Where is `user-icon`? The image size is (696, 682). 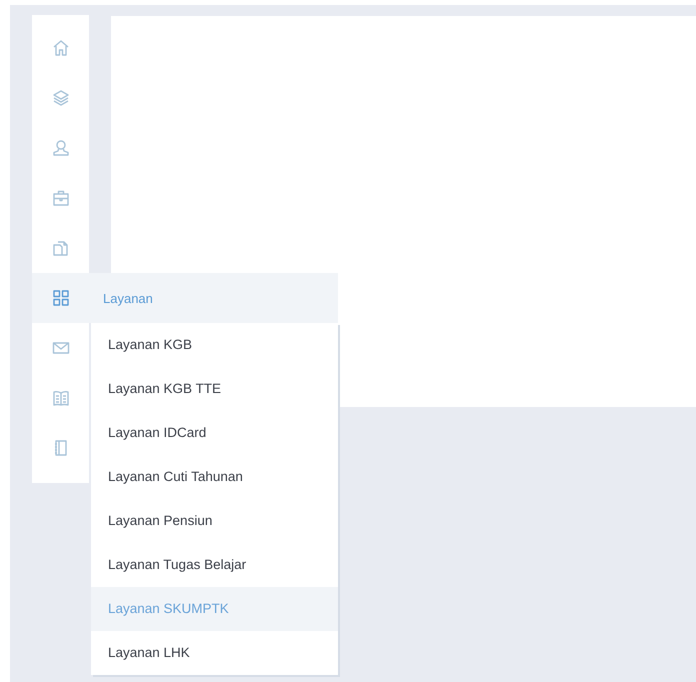 user-icon is located at coordinates (60, 148).